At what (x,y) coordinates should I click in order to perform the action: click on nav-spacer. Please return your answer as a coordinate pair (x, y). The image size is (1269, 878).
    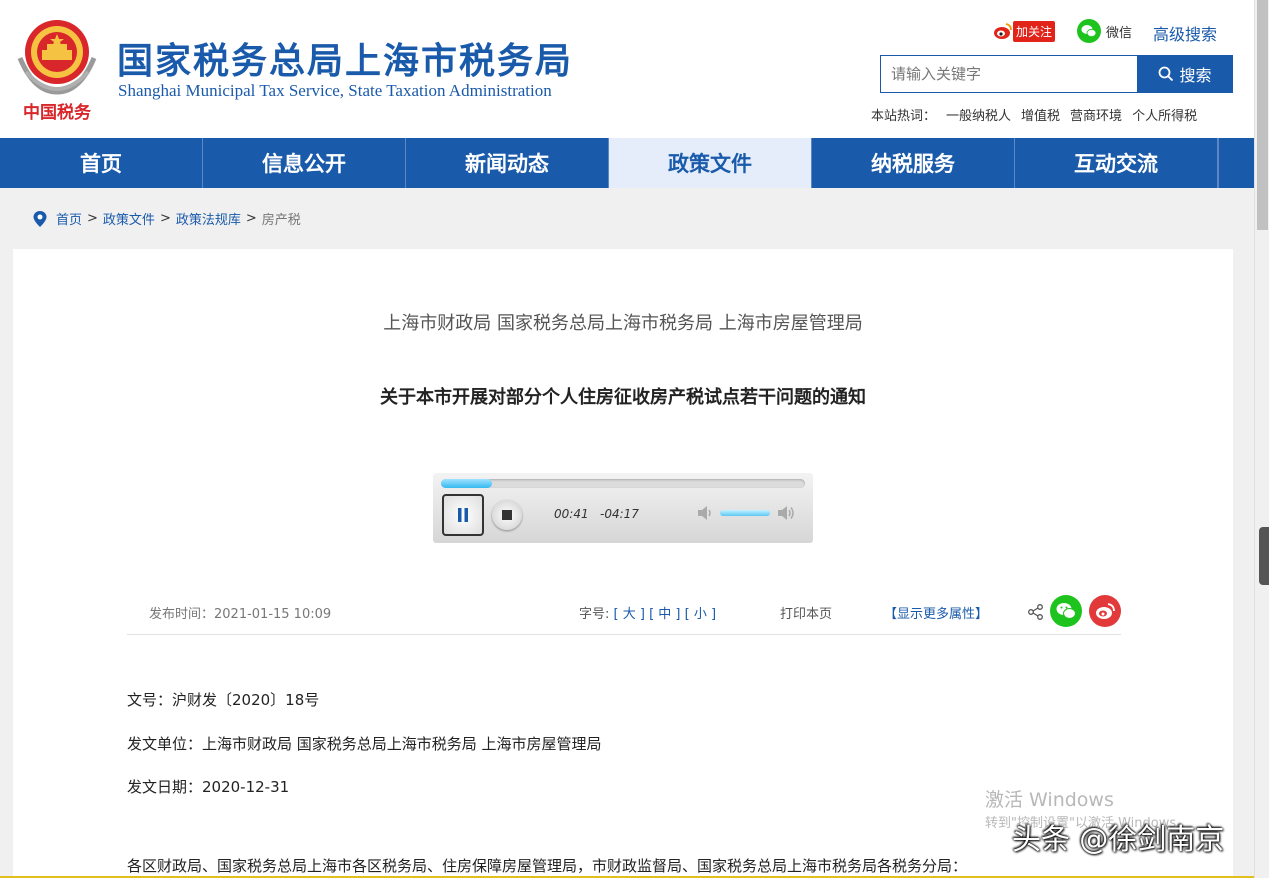
    Looking at the image, I should click on (1236, 163).